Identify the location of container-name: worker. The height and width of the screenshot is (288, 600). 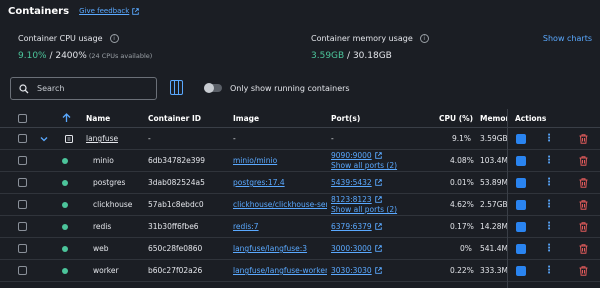
(106, 270).